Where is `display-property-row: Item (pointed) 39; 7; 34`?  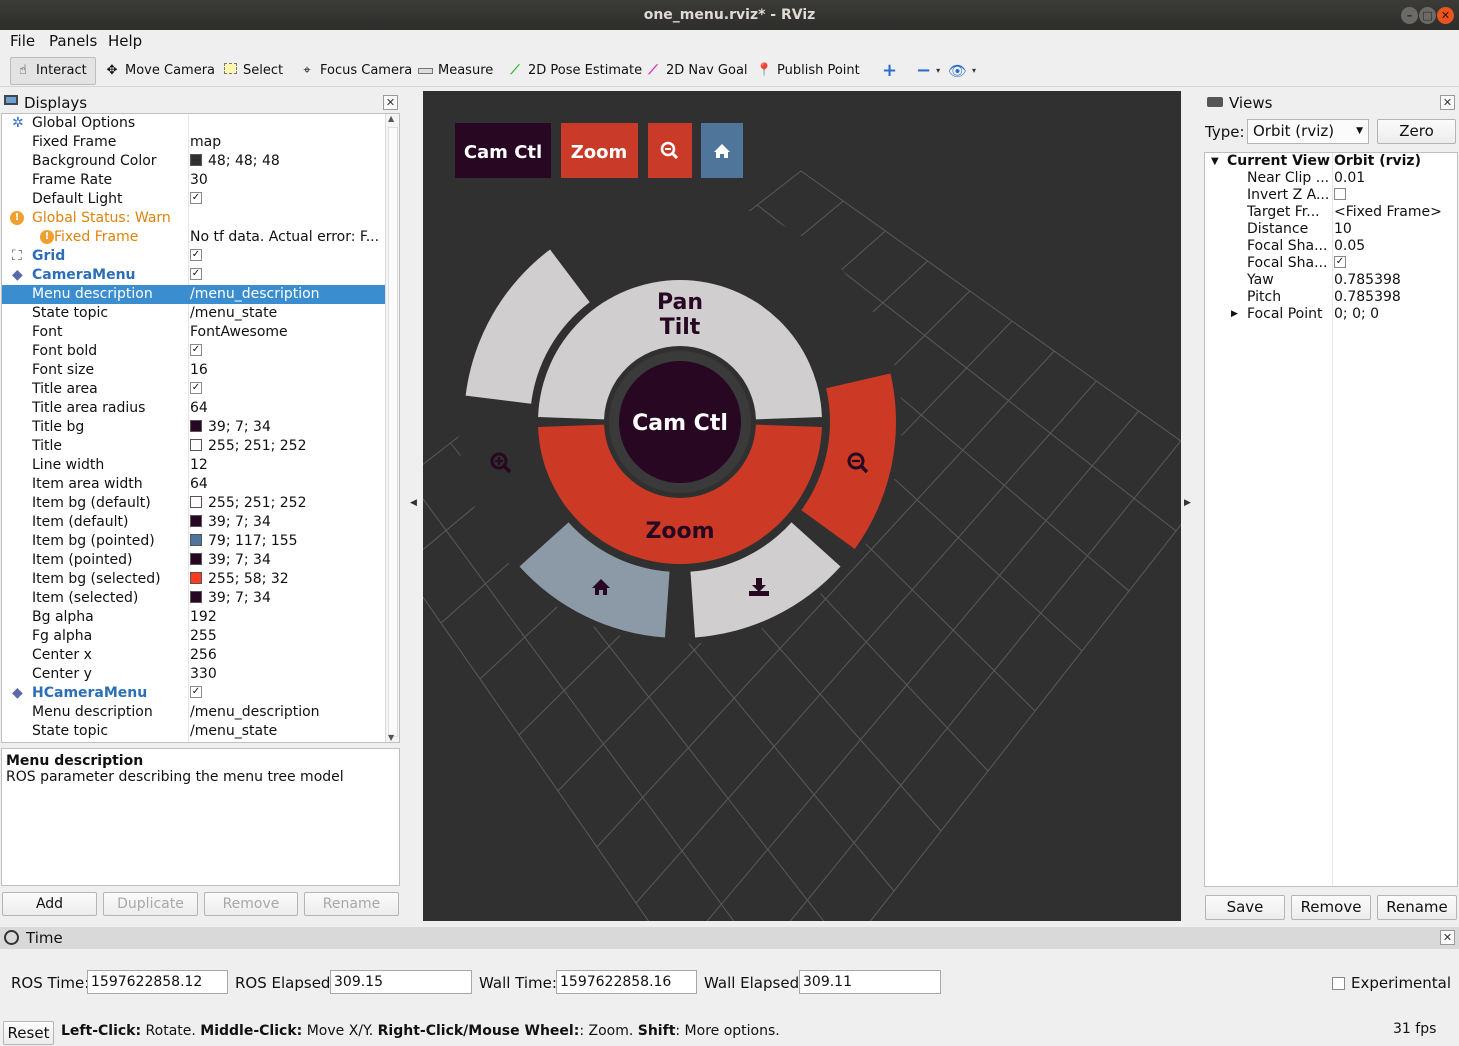 display-property-row: Item (pointed) 39; 7; 34 is located at coordinates (194, 560).